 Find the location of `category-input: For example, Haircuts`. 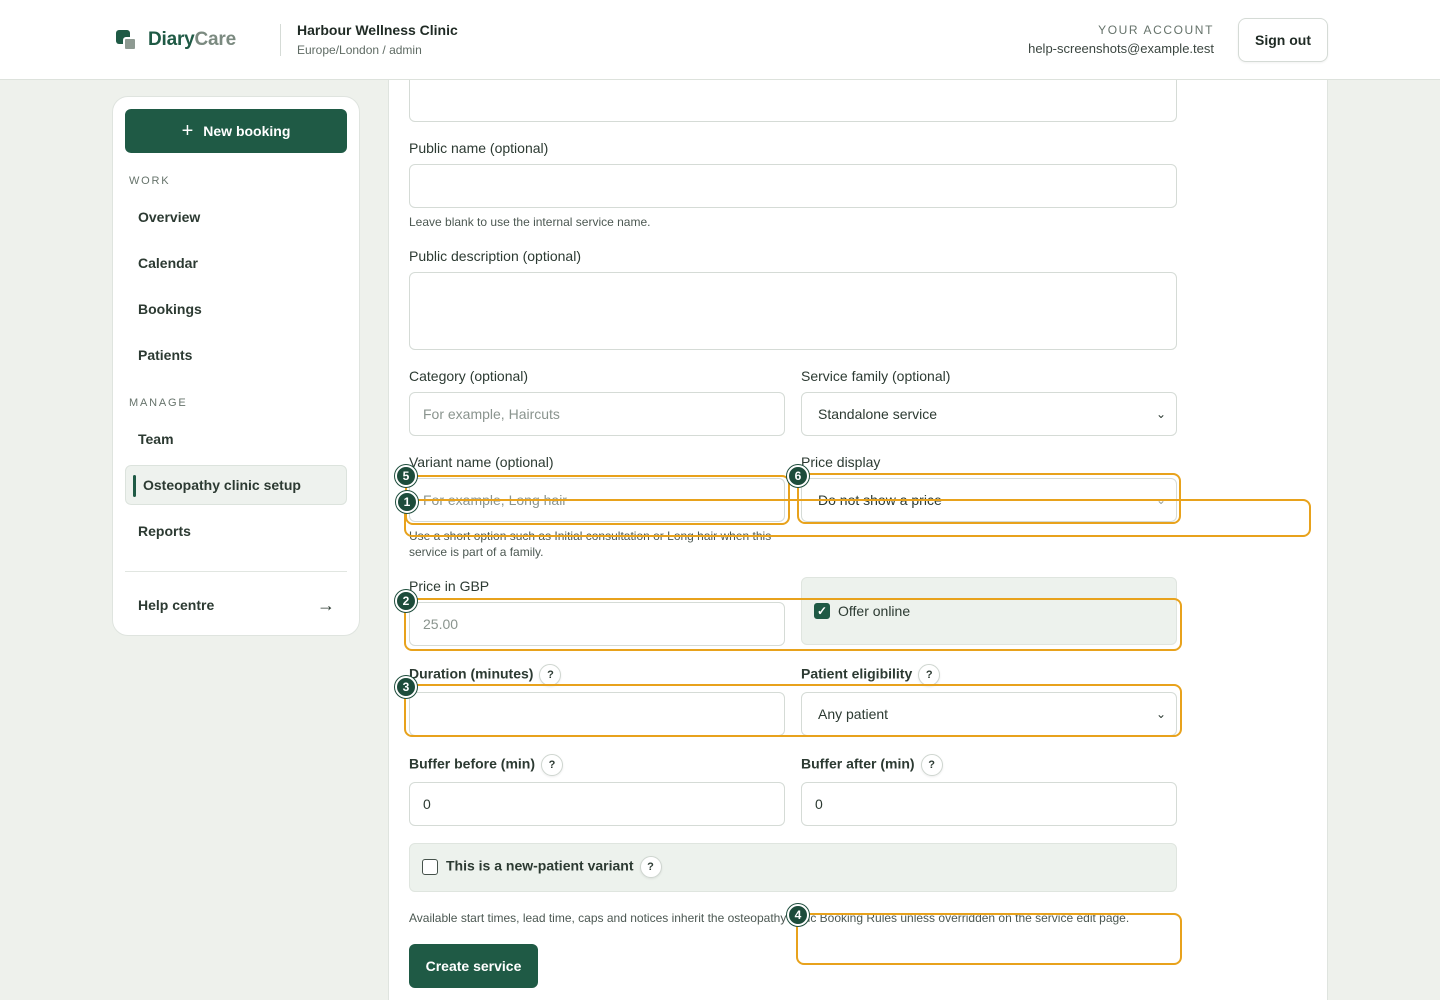

category-input: For example, Haircuts is located at coordinates (597, 414).